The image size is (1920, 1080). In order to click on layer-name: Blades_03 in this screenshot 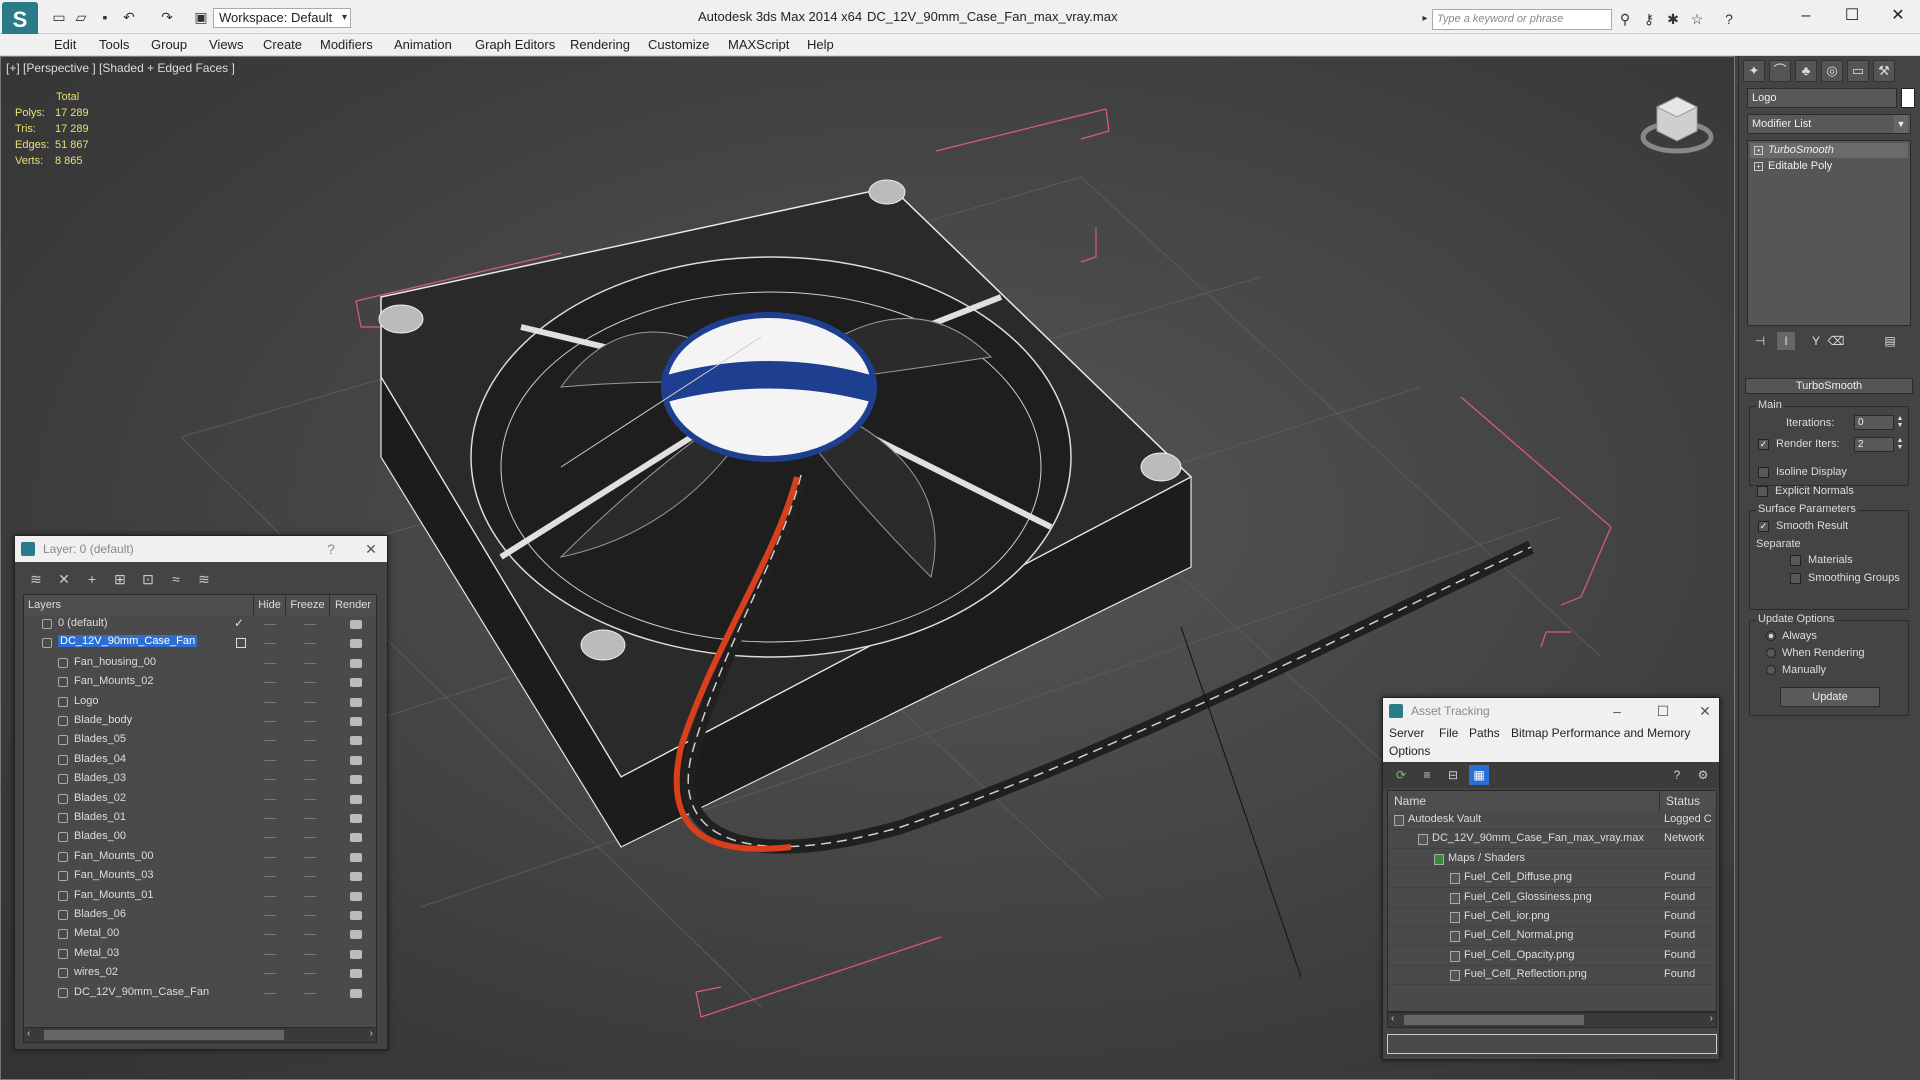, I will do `click(100, 778)`.